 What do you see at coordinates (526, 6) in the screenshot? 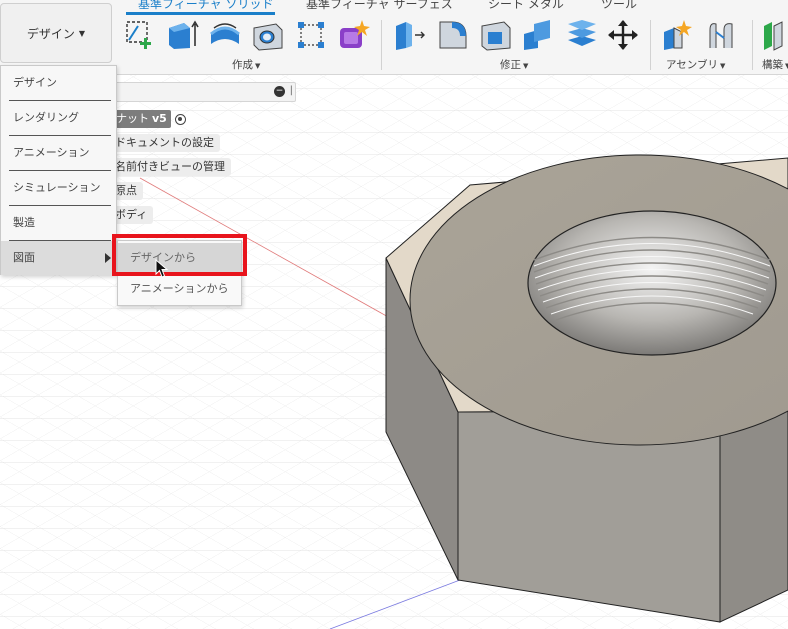
I see `tab-sheet-metal: シート メタル` at bounding box center [526, 6].